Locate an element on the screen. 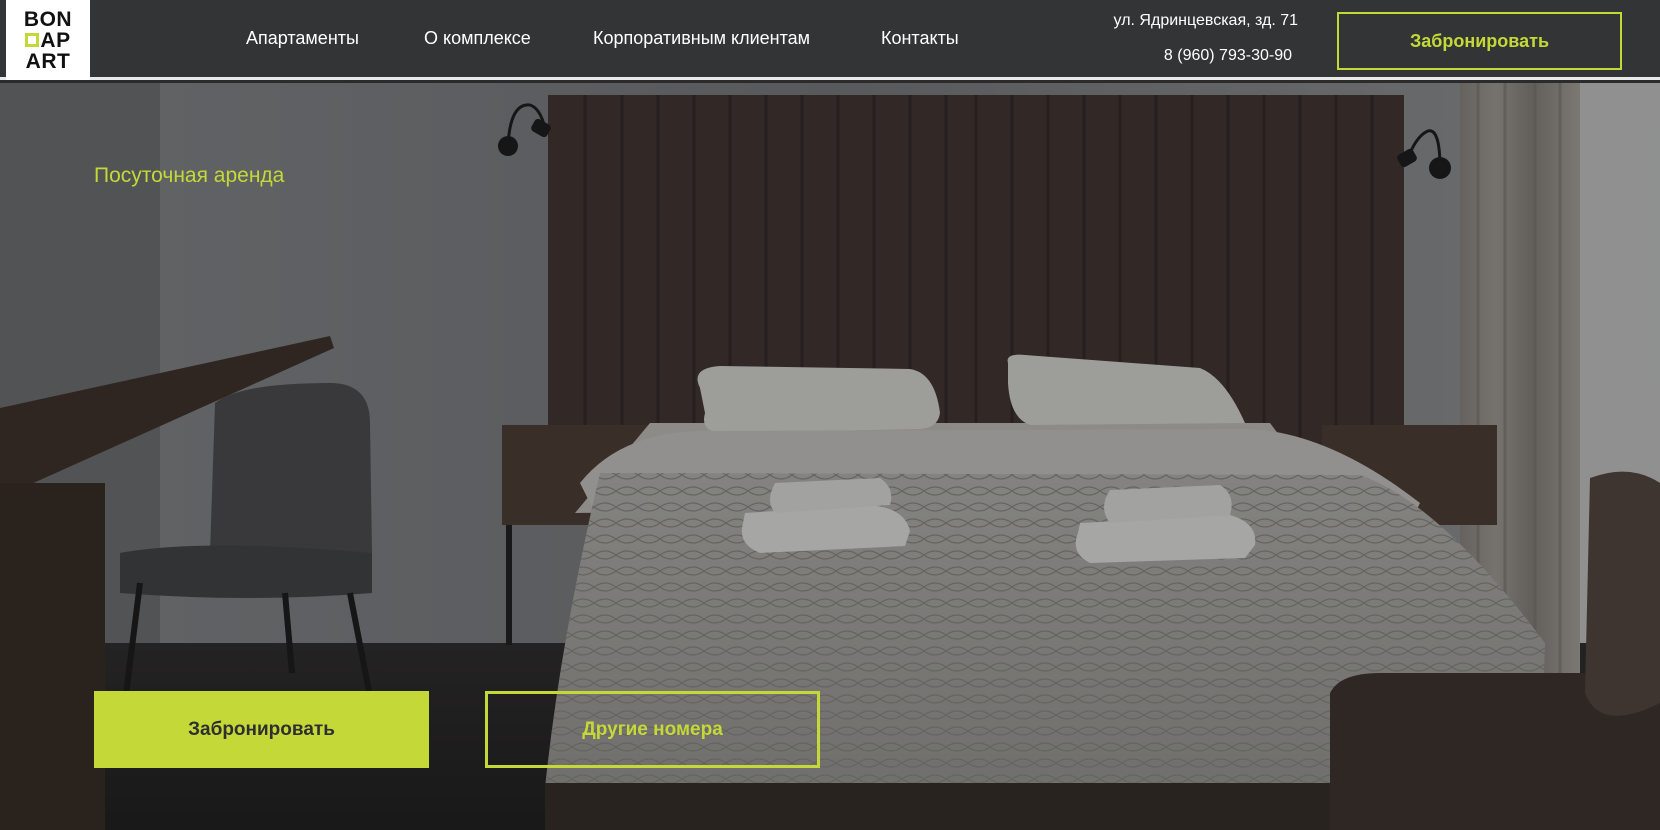  logo-line2-text: AP is located at coordinates (55, 40).